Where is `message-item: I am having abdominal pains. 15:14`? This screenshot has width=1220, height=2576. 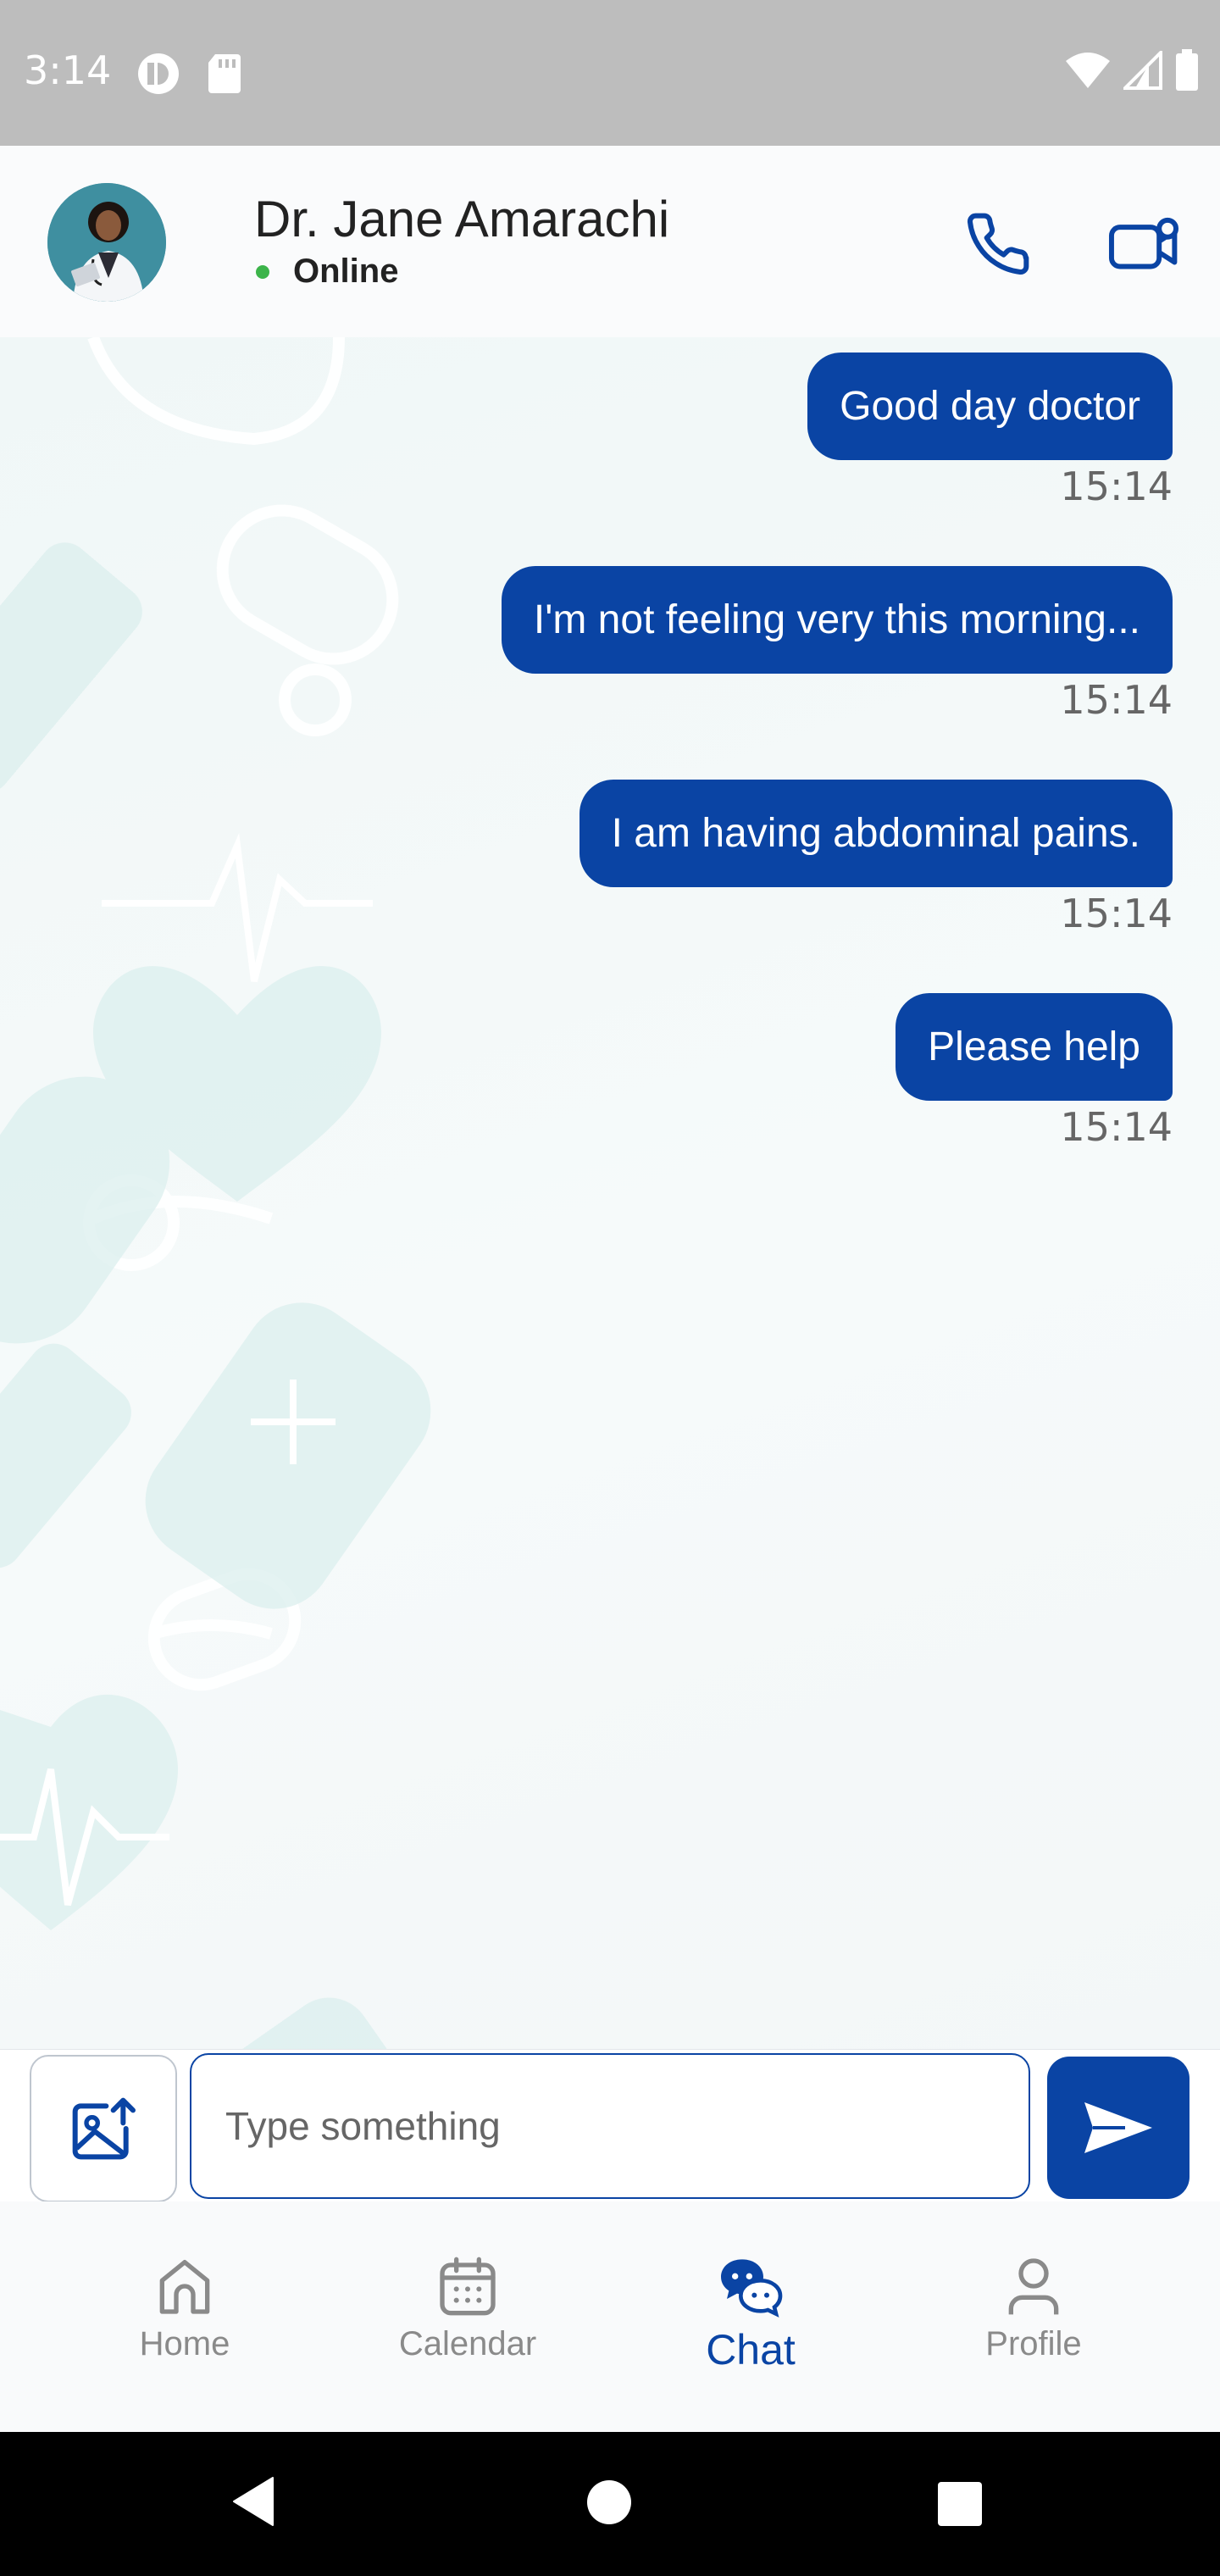
message-item: I am having abdominal pains. 15:14 is located at coordinates (876, 858).